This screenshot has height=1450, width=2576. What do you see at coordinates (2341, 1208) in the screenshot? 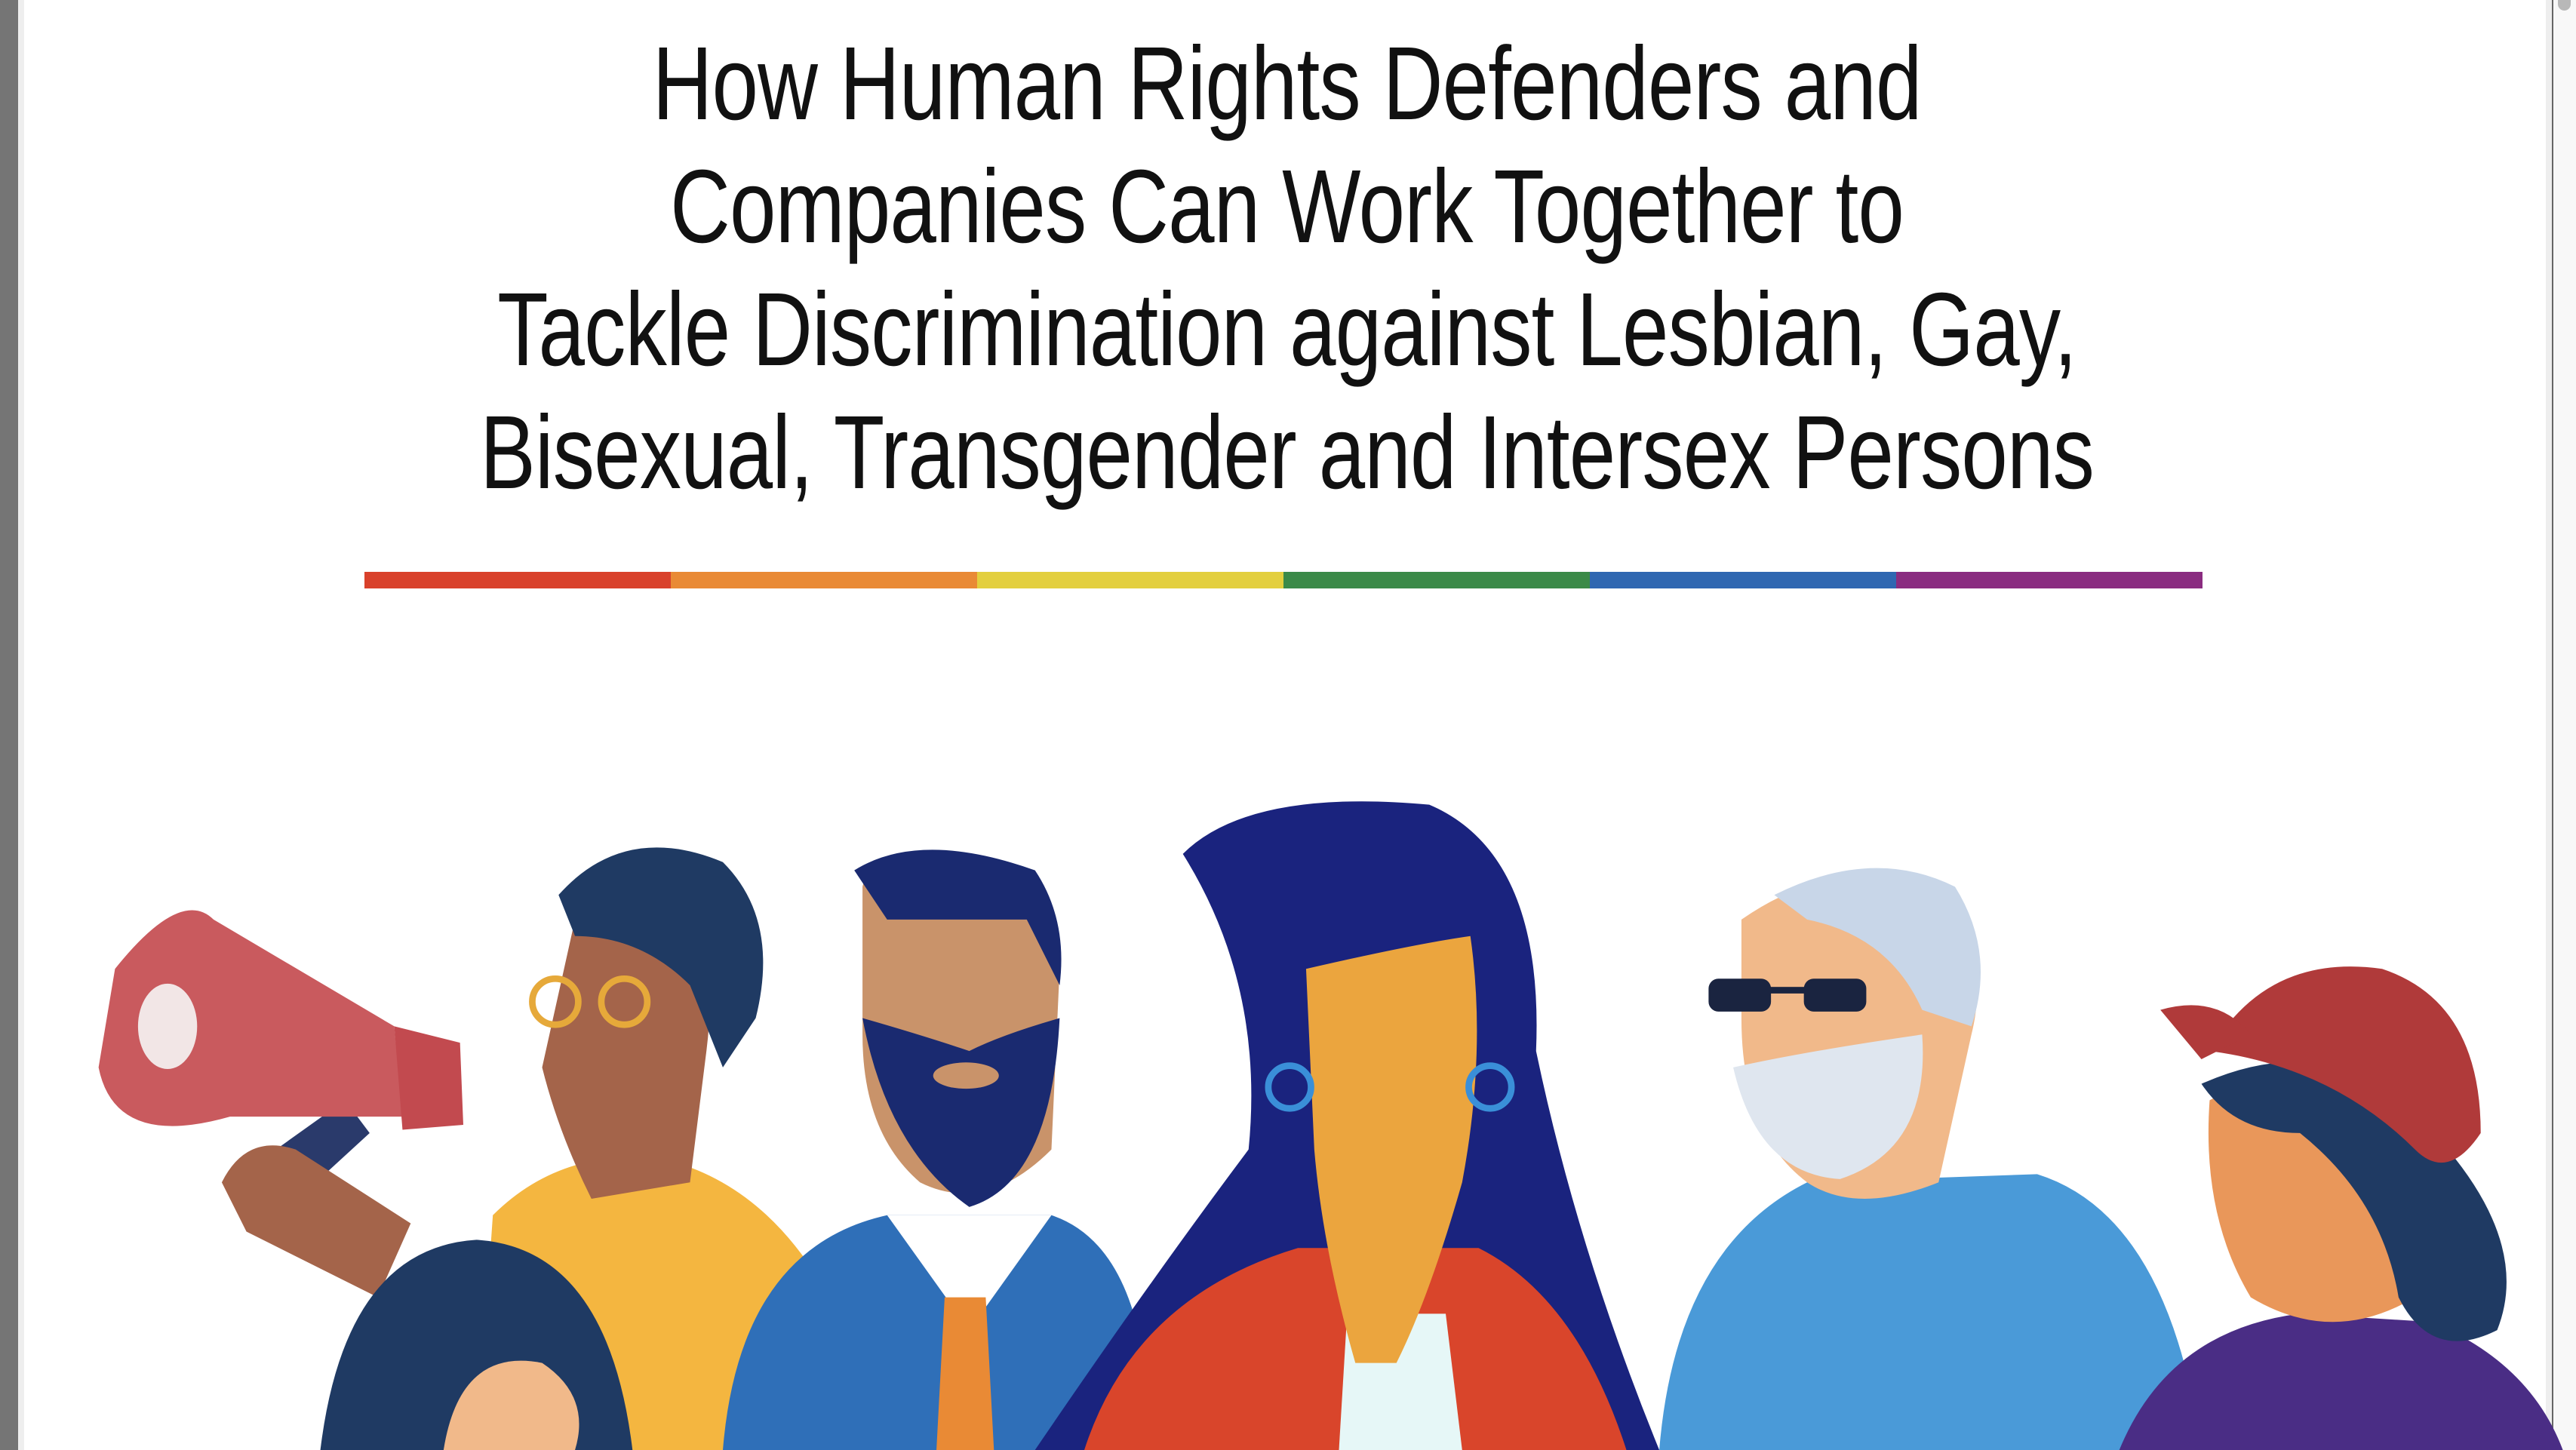
I see `person-cap` at bounding box center [2341, 1208].